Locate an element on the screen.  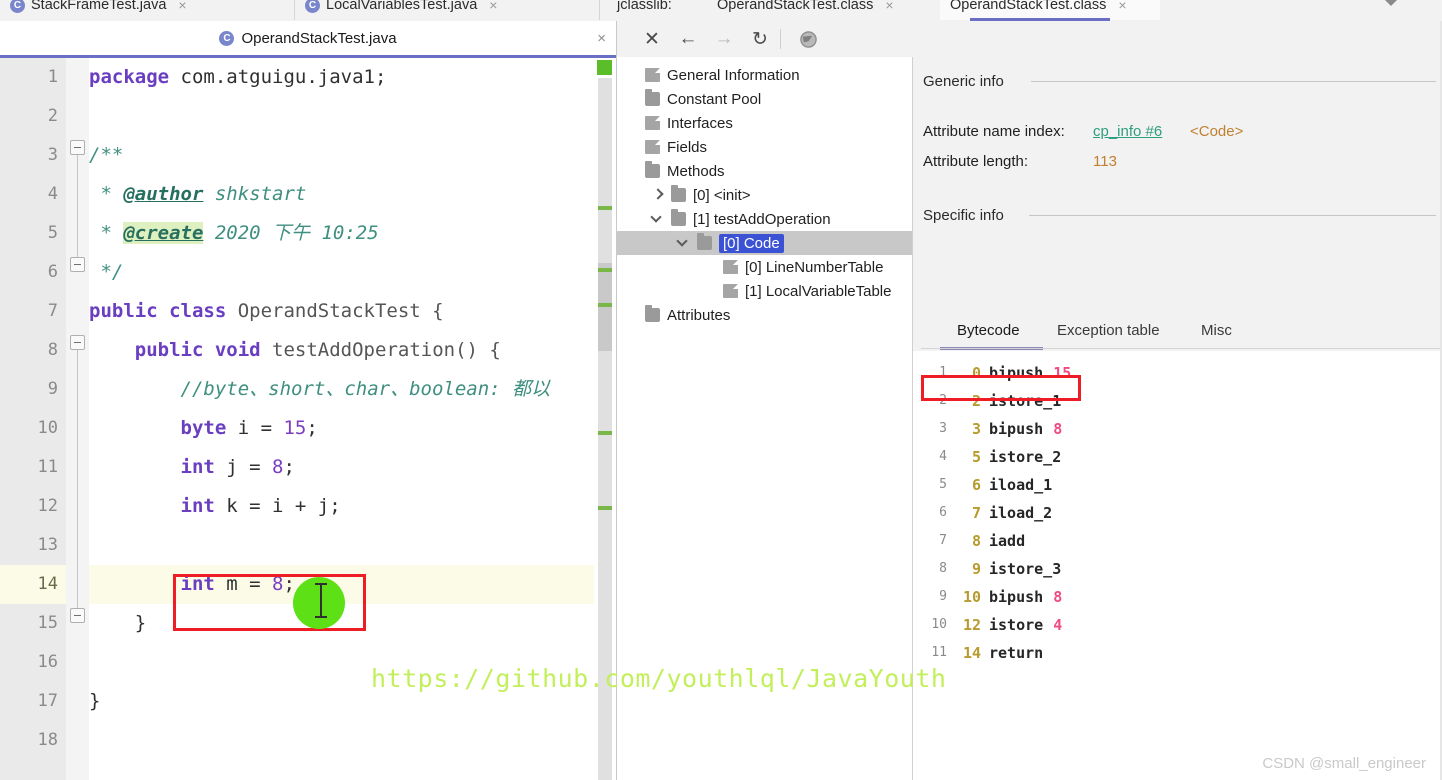
tab-bytecode: Bytecode is located at coordinates (988, 331).